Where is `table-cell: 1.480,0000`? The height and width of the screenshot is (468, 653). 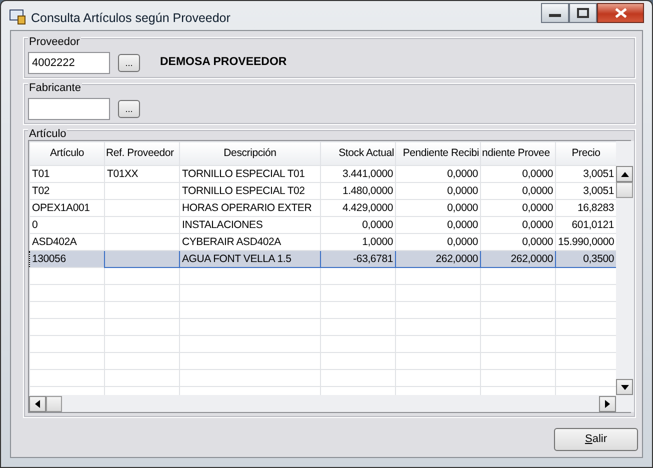
table-cell: 1.480,0000 is located at coordinates (358, 191).